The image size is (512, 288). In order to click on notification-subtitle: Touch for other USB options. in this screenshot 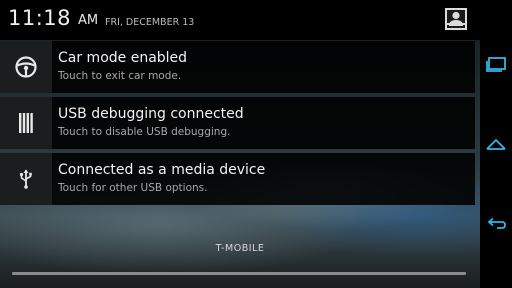, I will do `click(133, 188)`.